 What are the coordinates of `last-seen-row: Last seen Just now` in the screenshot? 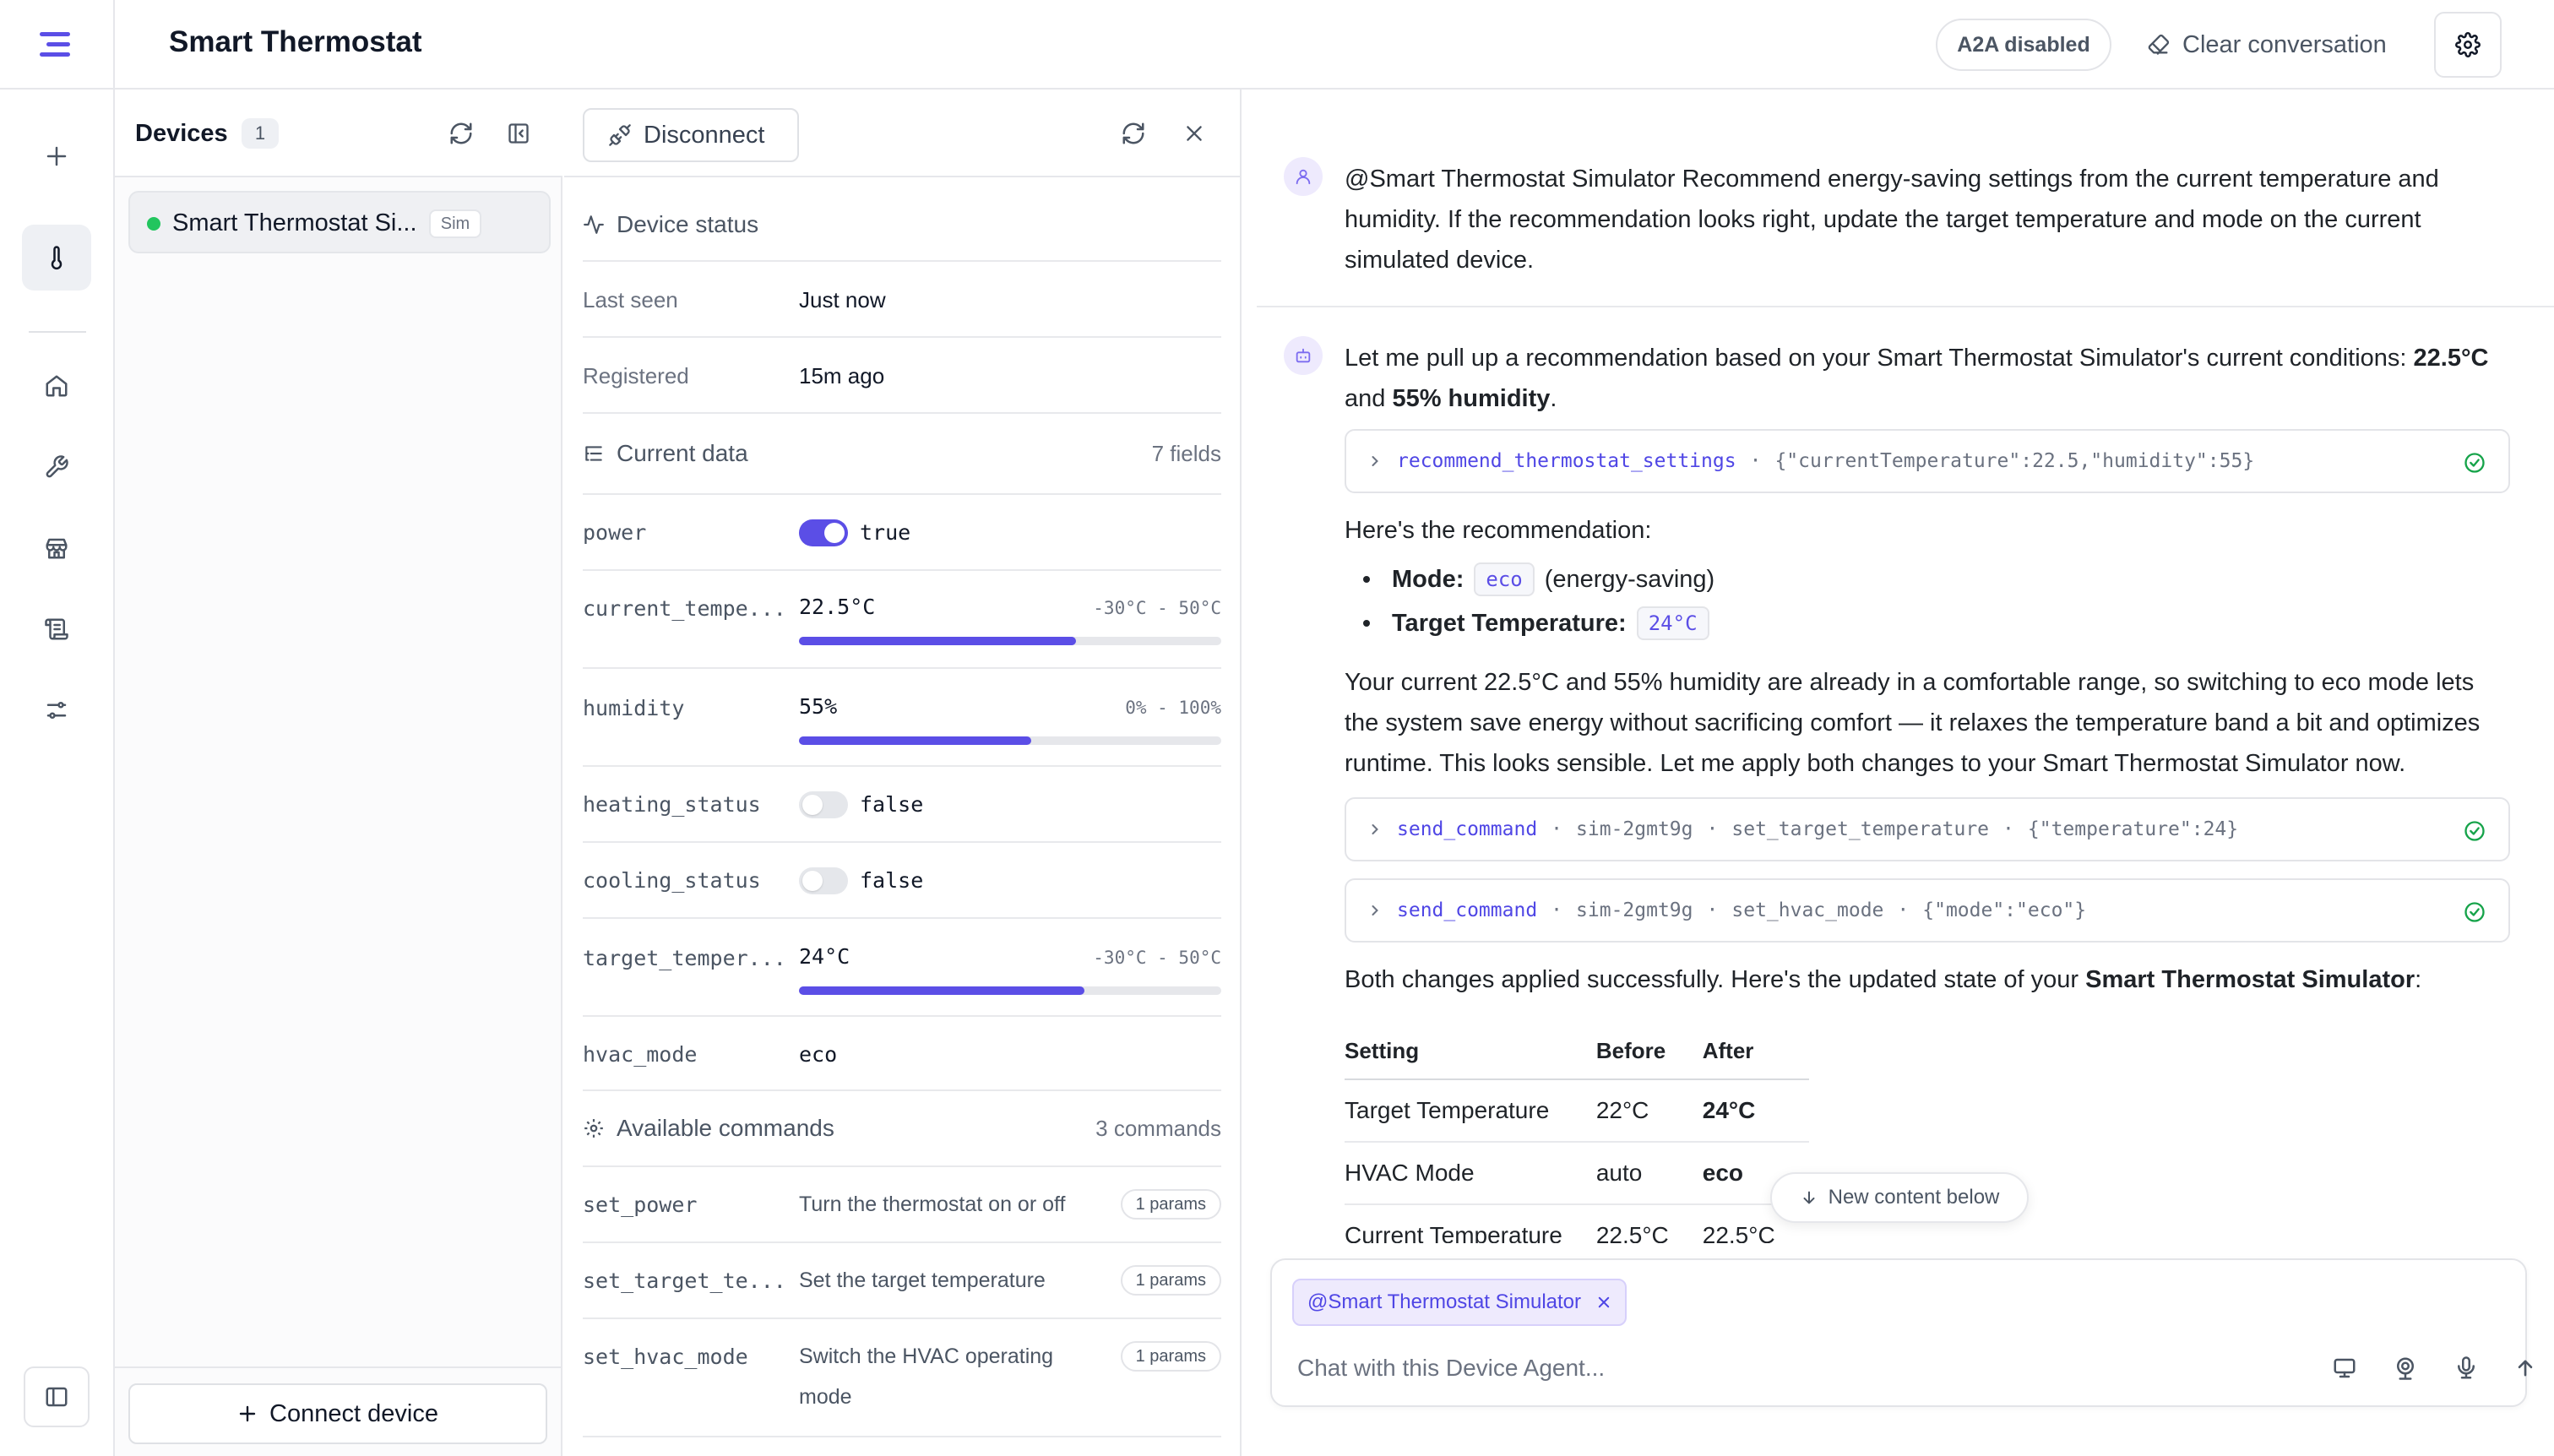 It's located at (902, 300).